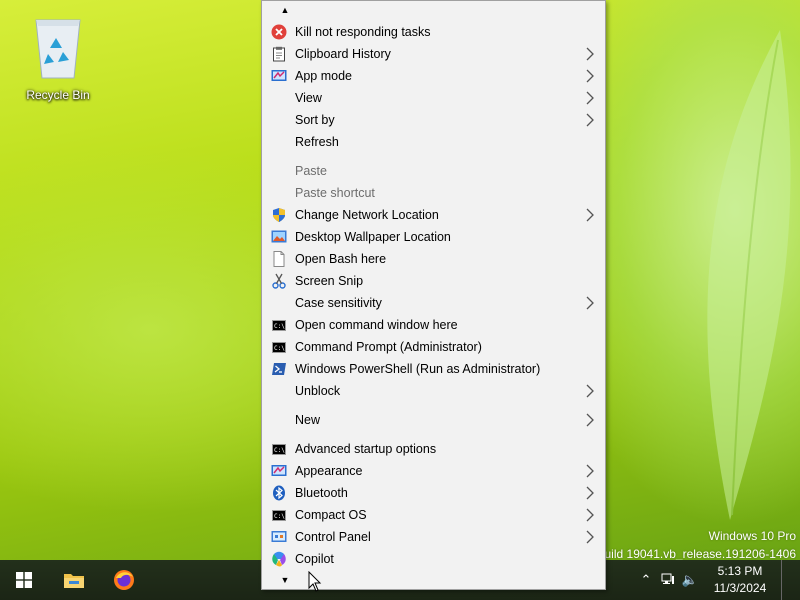 This screenshot has height=600, width=800. Describe the element at coordinates (335, 193) in the screenshot. I see `menu-item-label: Paste shortcut` at that location.